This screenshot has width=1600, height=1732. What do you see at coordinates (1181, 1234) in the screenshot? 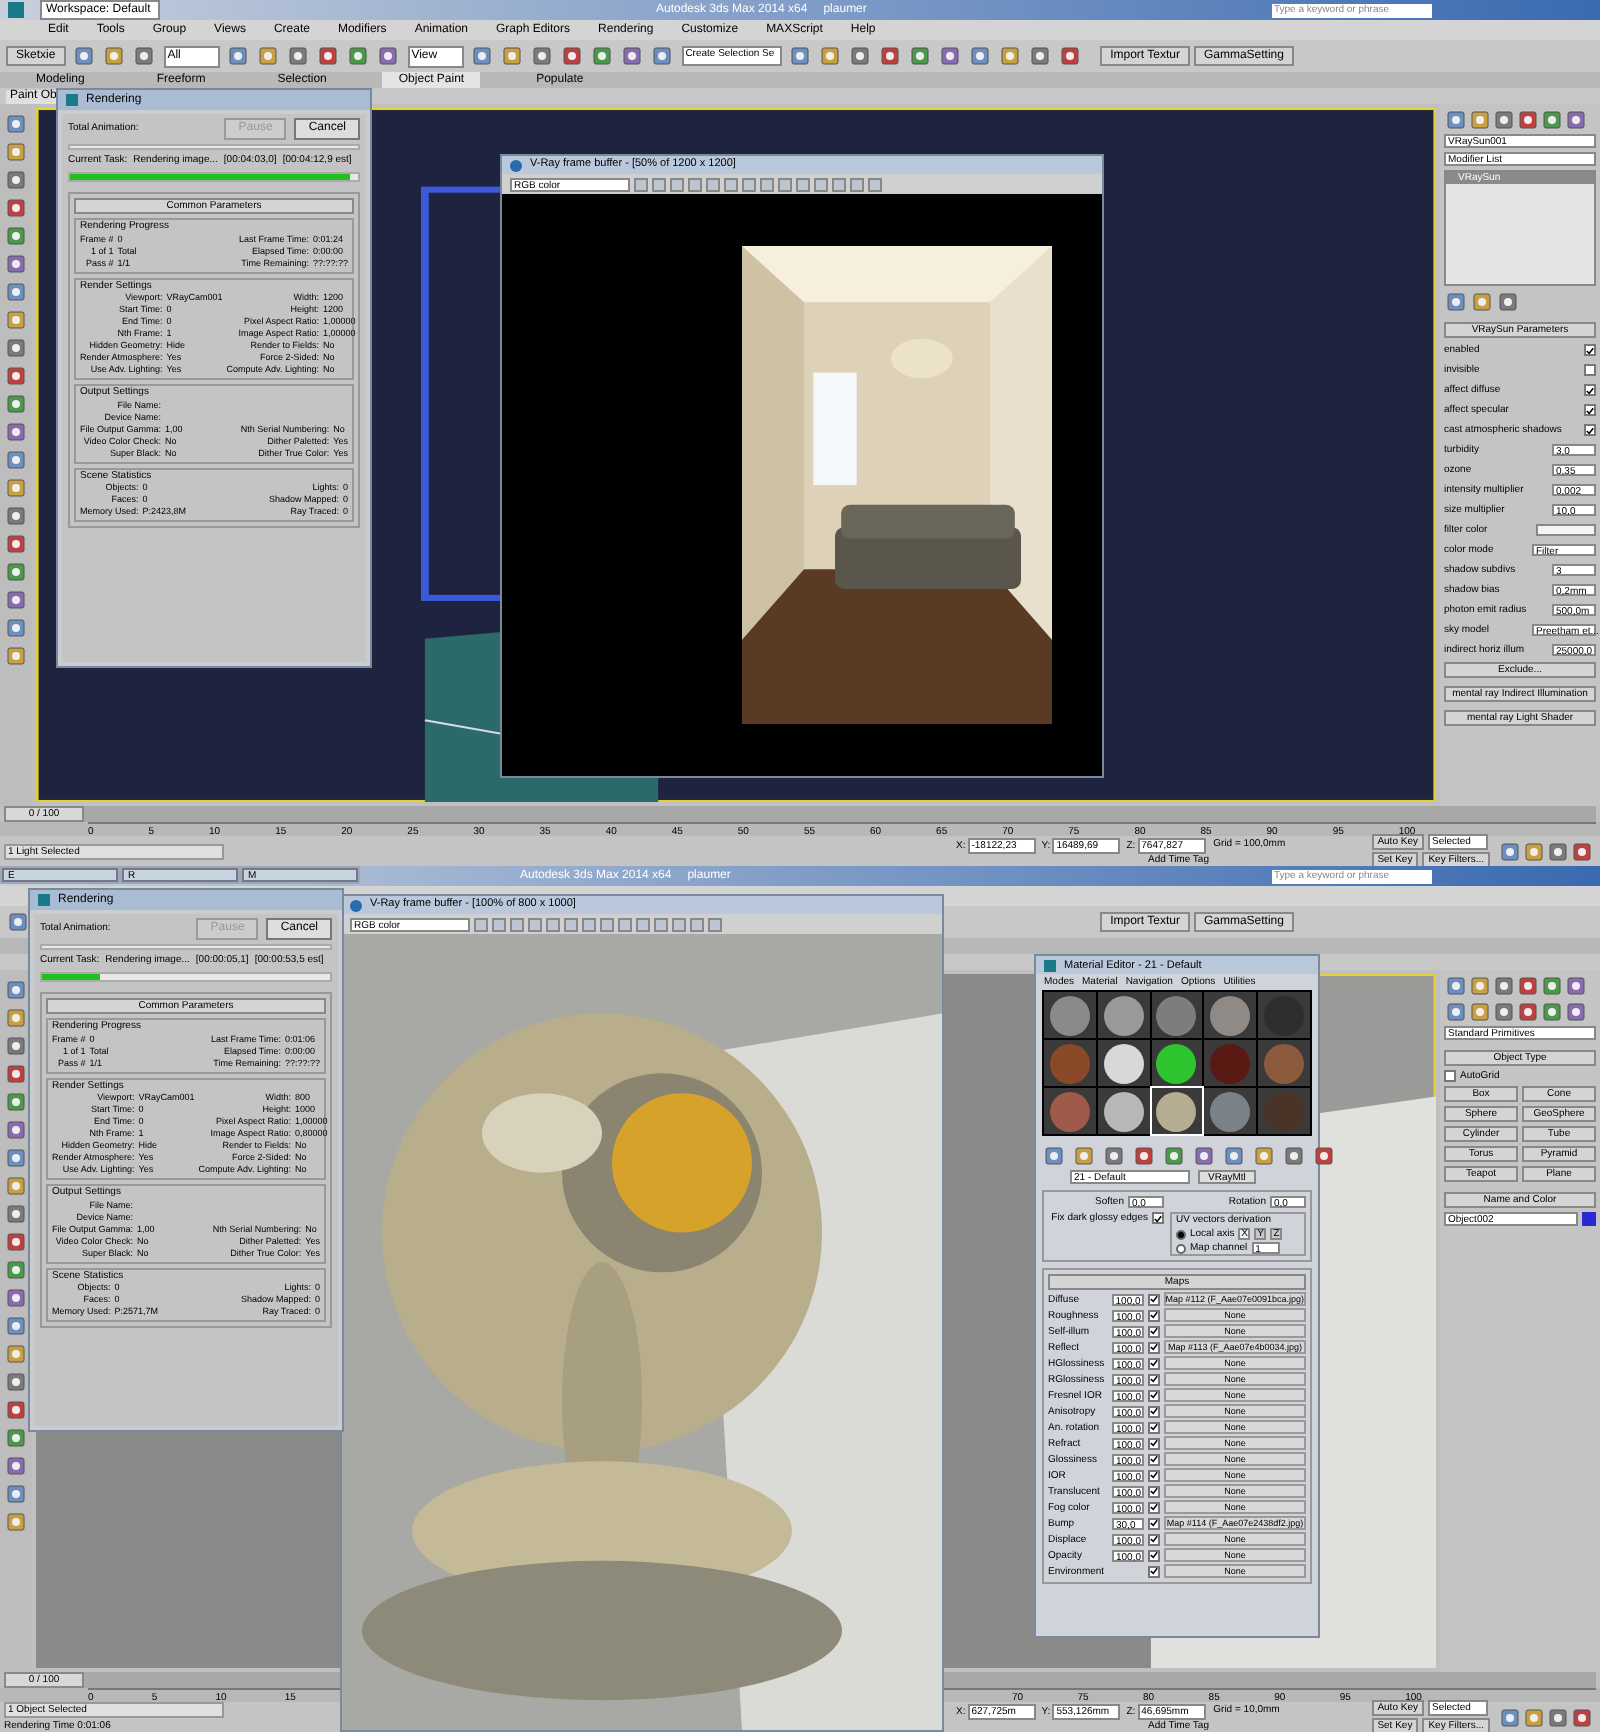
I see `radio-button` at bounding box center [1181, 1234].